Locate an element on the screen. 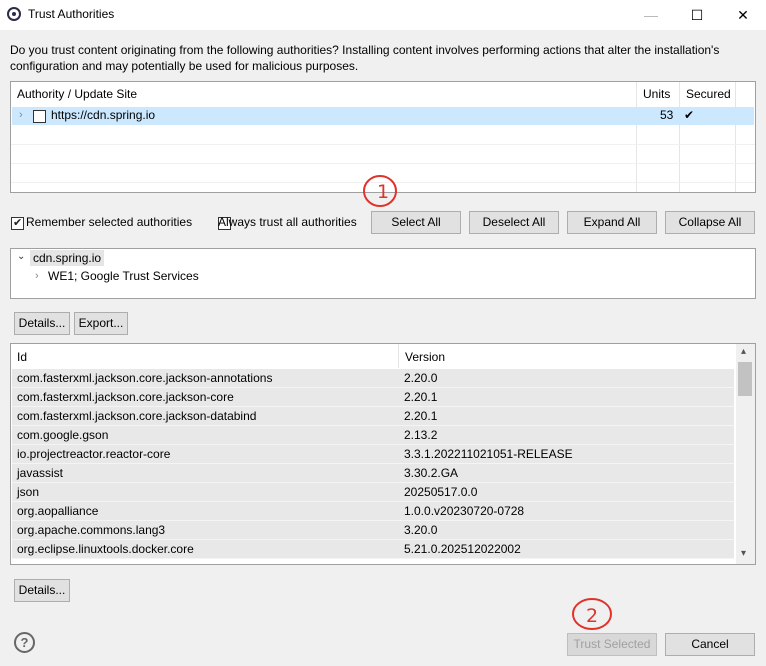  column-header-authority: Authority / Update Site is located at coordinates (323, 94).